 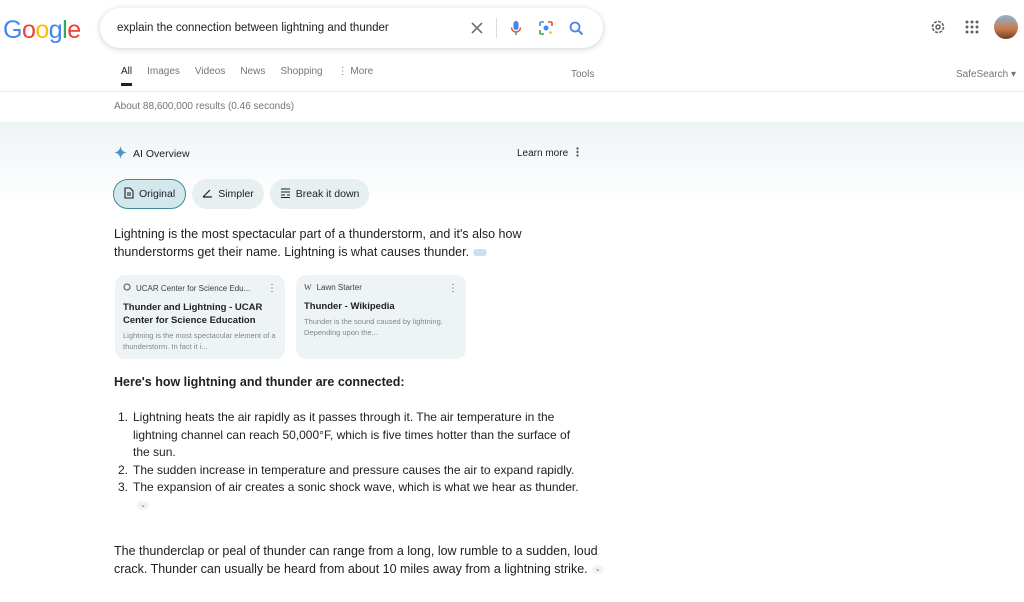 What do you see at coordinates (308, 287) in the screenshot?
I see `wikipedia-w-icon: W` at bounding box center [308, 287].